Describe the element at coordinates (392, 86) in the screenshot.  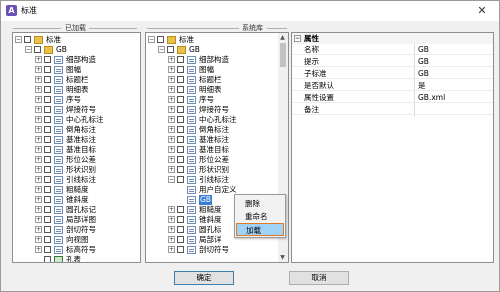
I see `property-row: 是否默认 是` at that location.